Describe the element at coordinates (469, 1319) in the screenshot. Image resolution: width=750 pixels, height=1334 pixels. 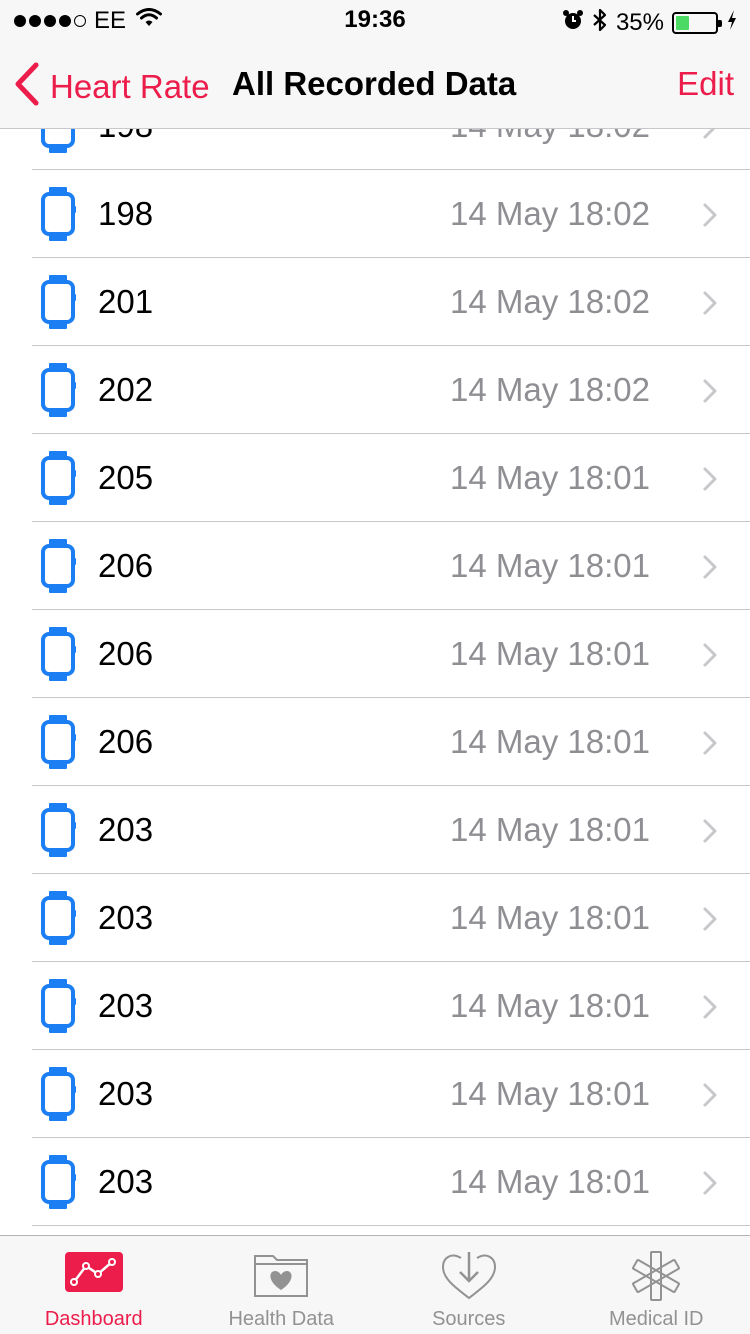
I see `tab-sources-label: Sources` at that location.